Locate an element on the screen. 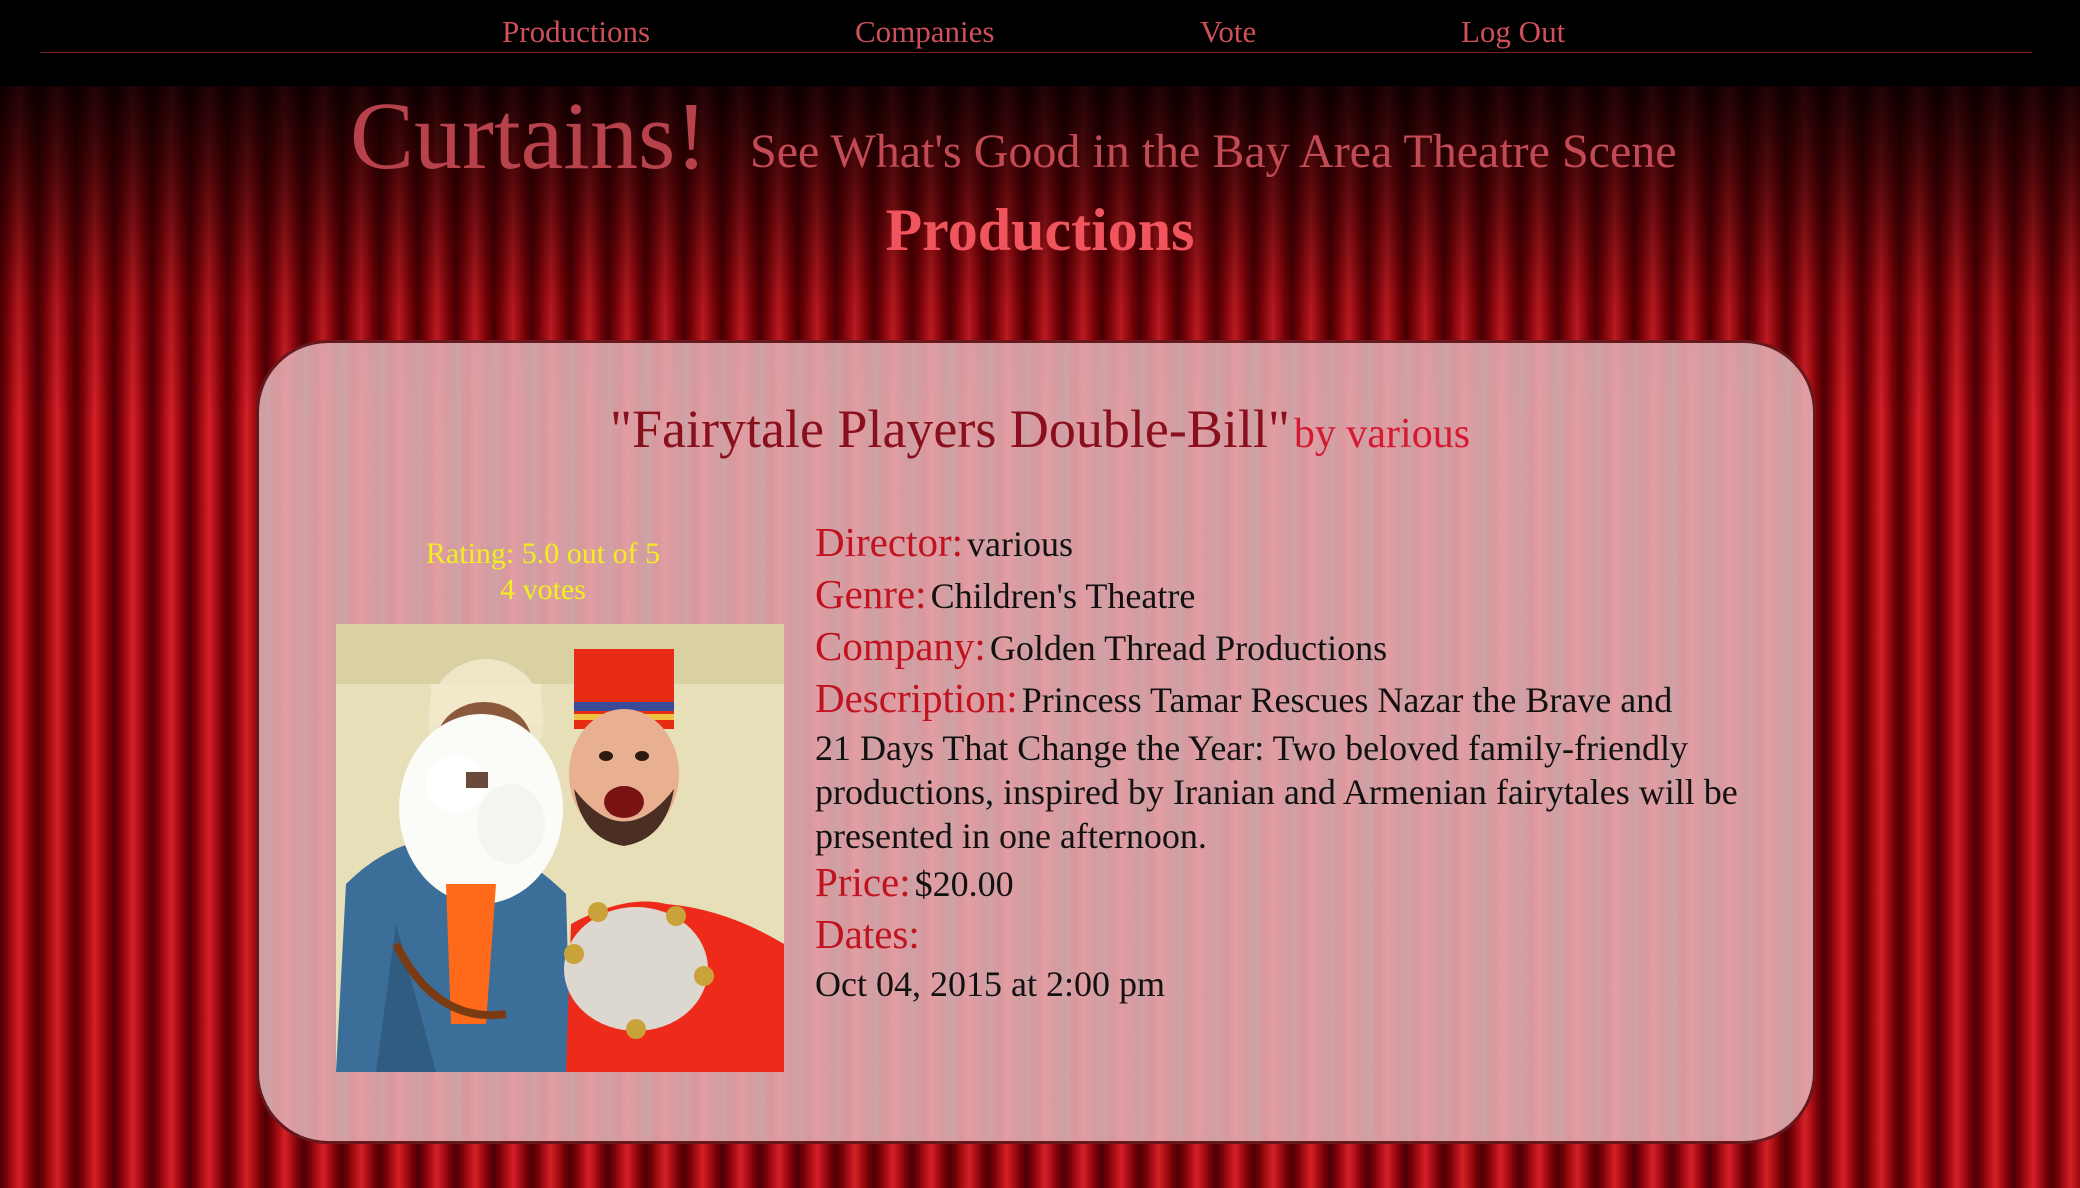 The width and height of the screenshot is (2080, 1188). director-value: various is located at coordinates (1019, 544).